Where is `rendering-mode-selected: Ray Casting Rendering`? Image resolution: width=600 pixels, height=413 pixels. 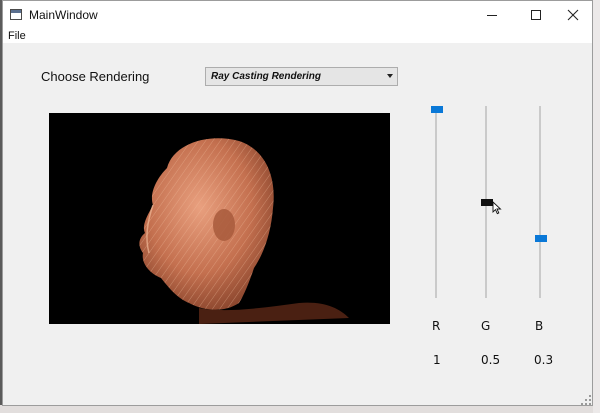 rendering-mode-selected: Ray Casting Rendering is located at coordinates (266, 76).